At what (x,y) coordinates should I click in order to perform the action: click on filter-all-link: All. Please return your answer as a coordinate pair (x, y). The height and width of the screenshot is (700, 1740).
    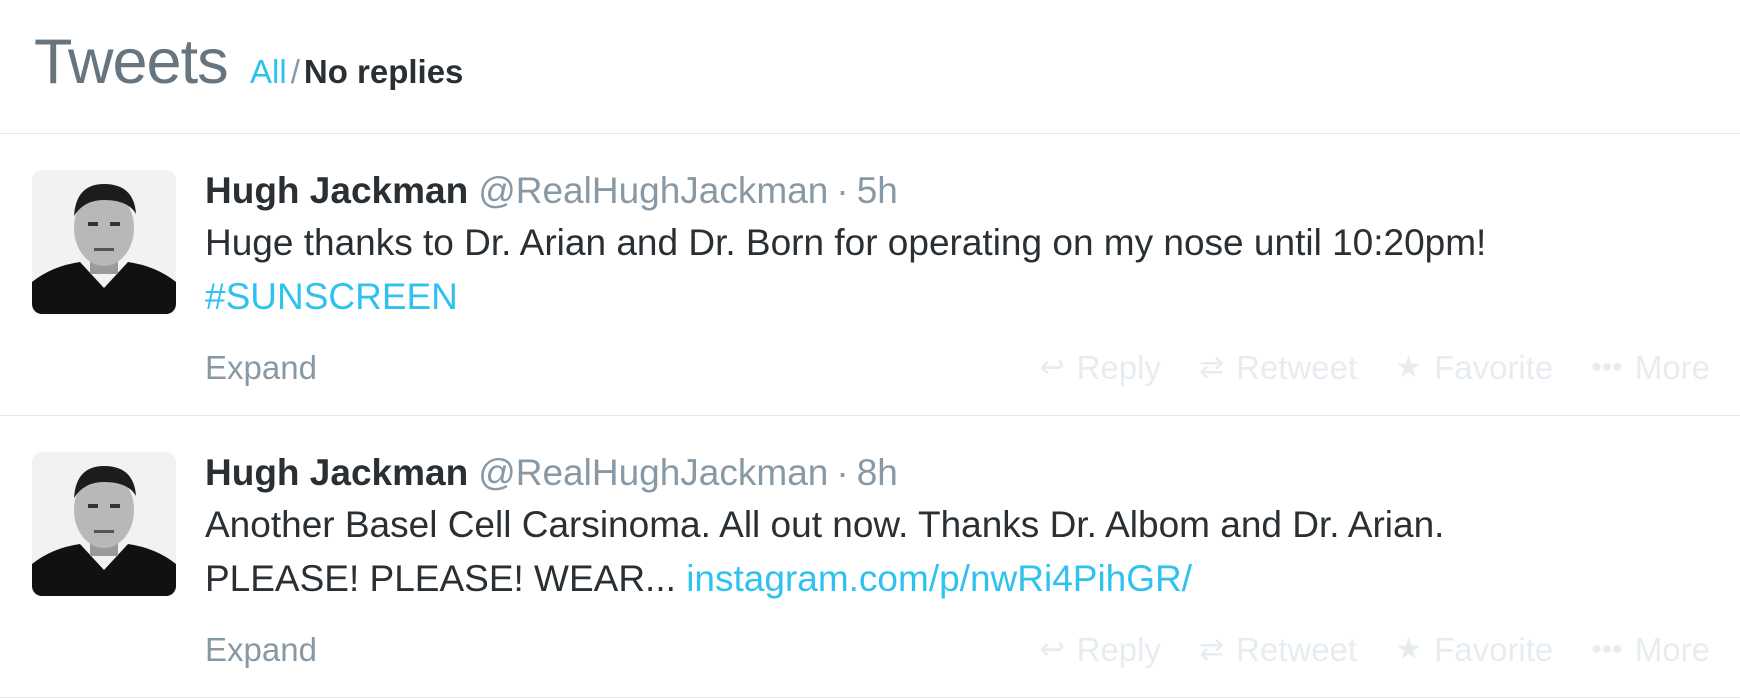
    Looking at the image, I should click on (268, 71).